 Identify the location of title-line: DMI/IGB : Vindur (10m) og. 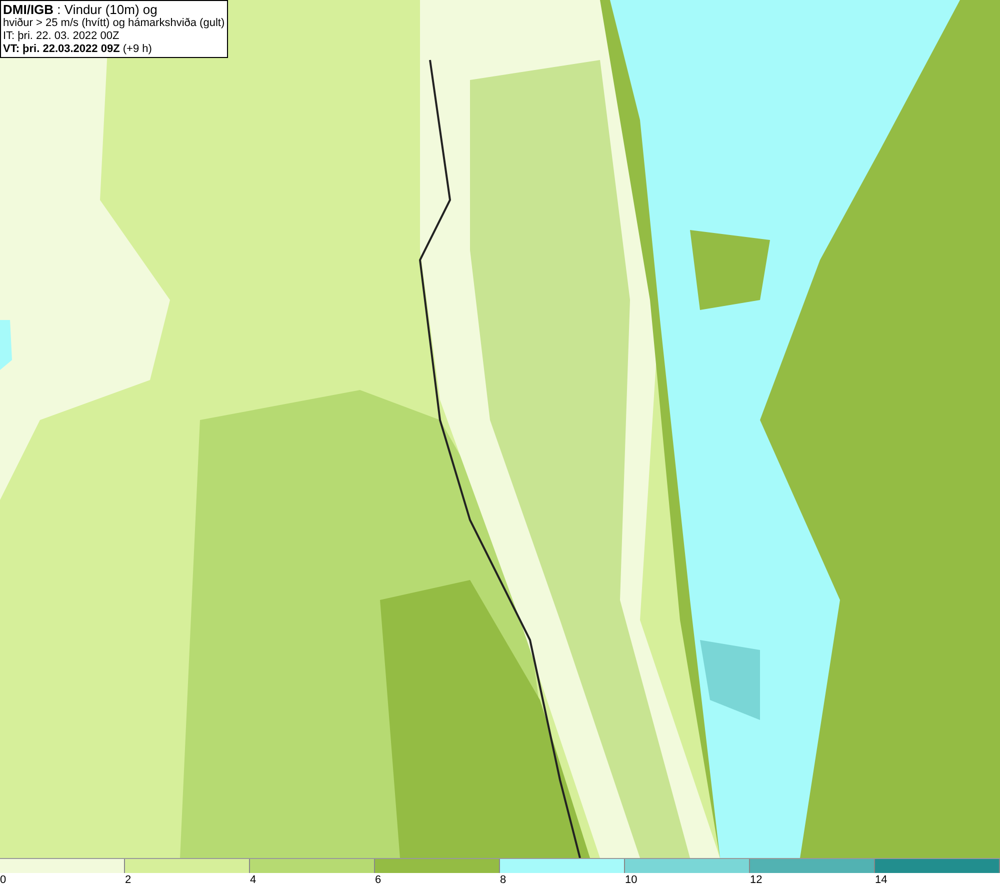
(80, 9).